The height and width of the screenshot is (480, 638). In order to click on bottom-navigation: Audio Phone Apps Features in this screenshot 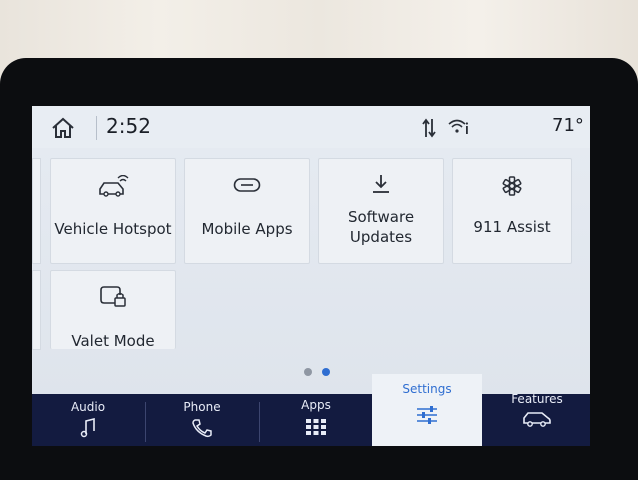, I will do `click(311, 419)`.